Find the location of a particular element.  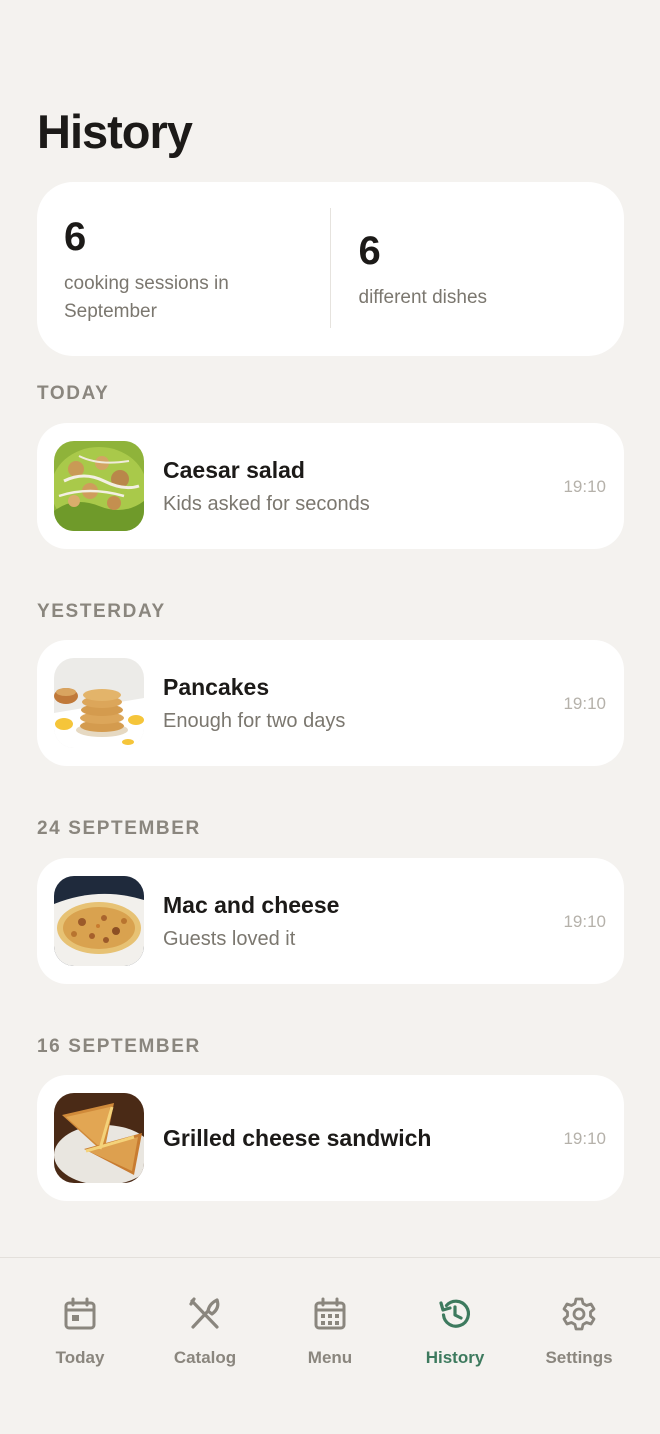

nav-label: History is located at coordinates (455, 1357).